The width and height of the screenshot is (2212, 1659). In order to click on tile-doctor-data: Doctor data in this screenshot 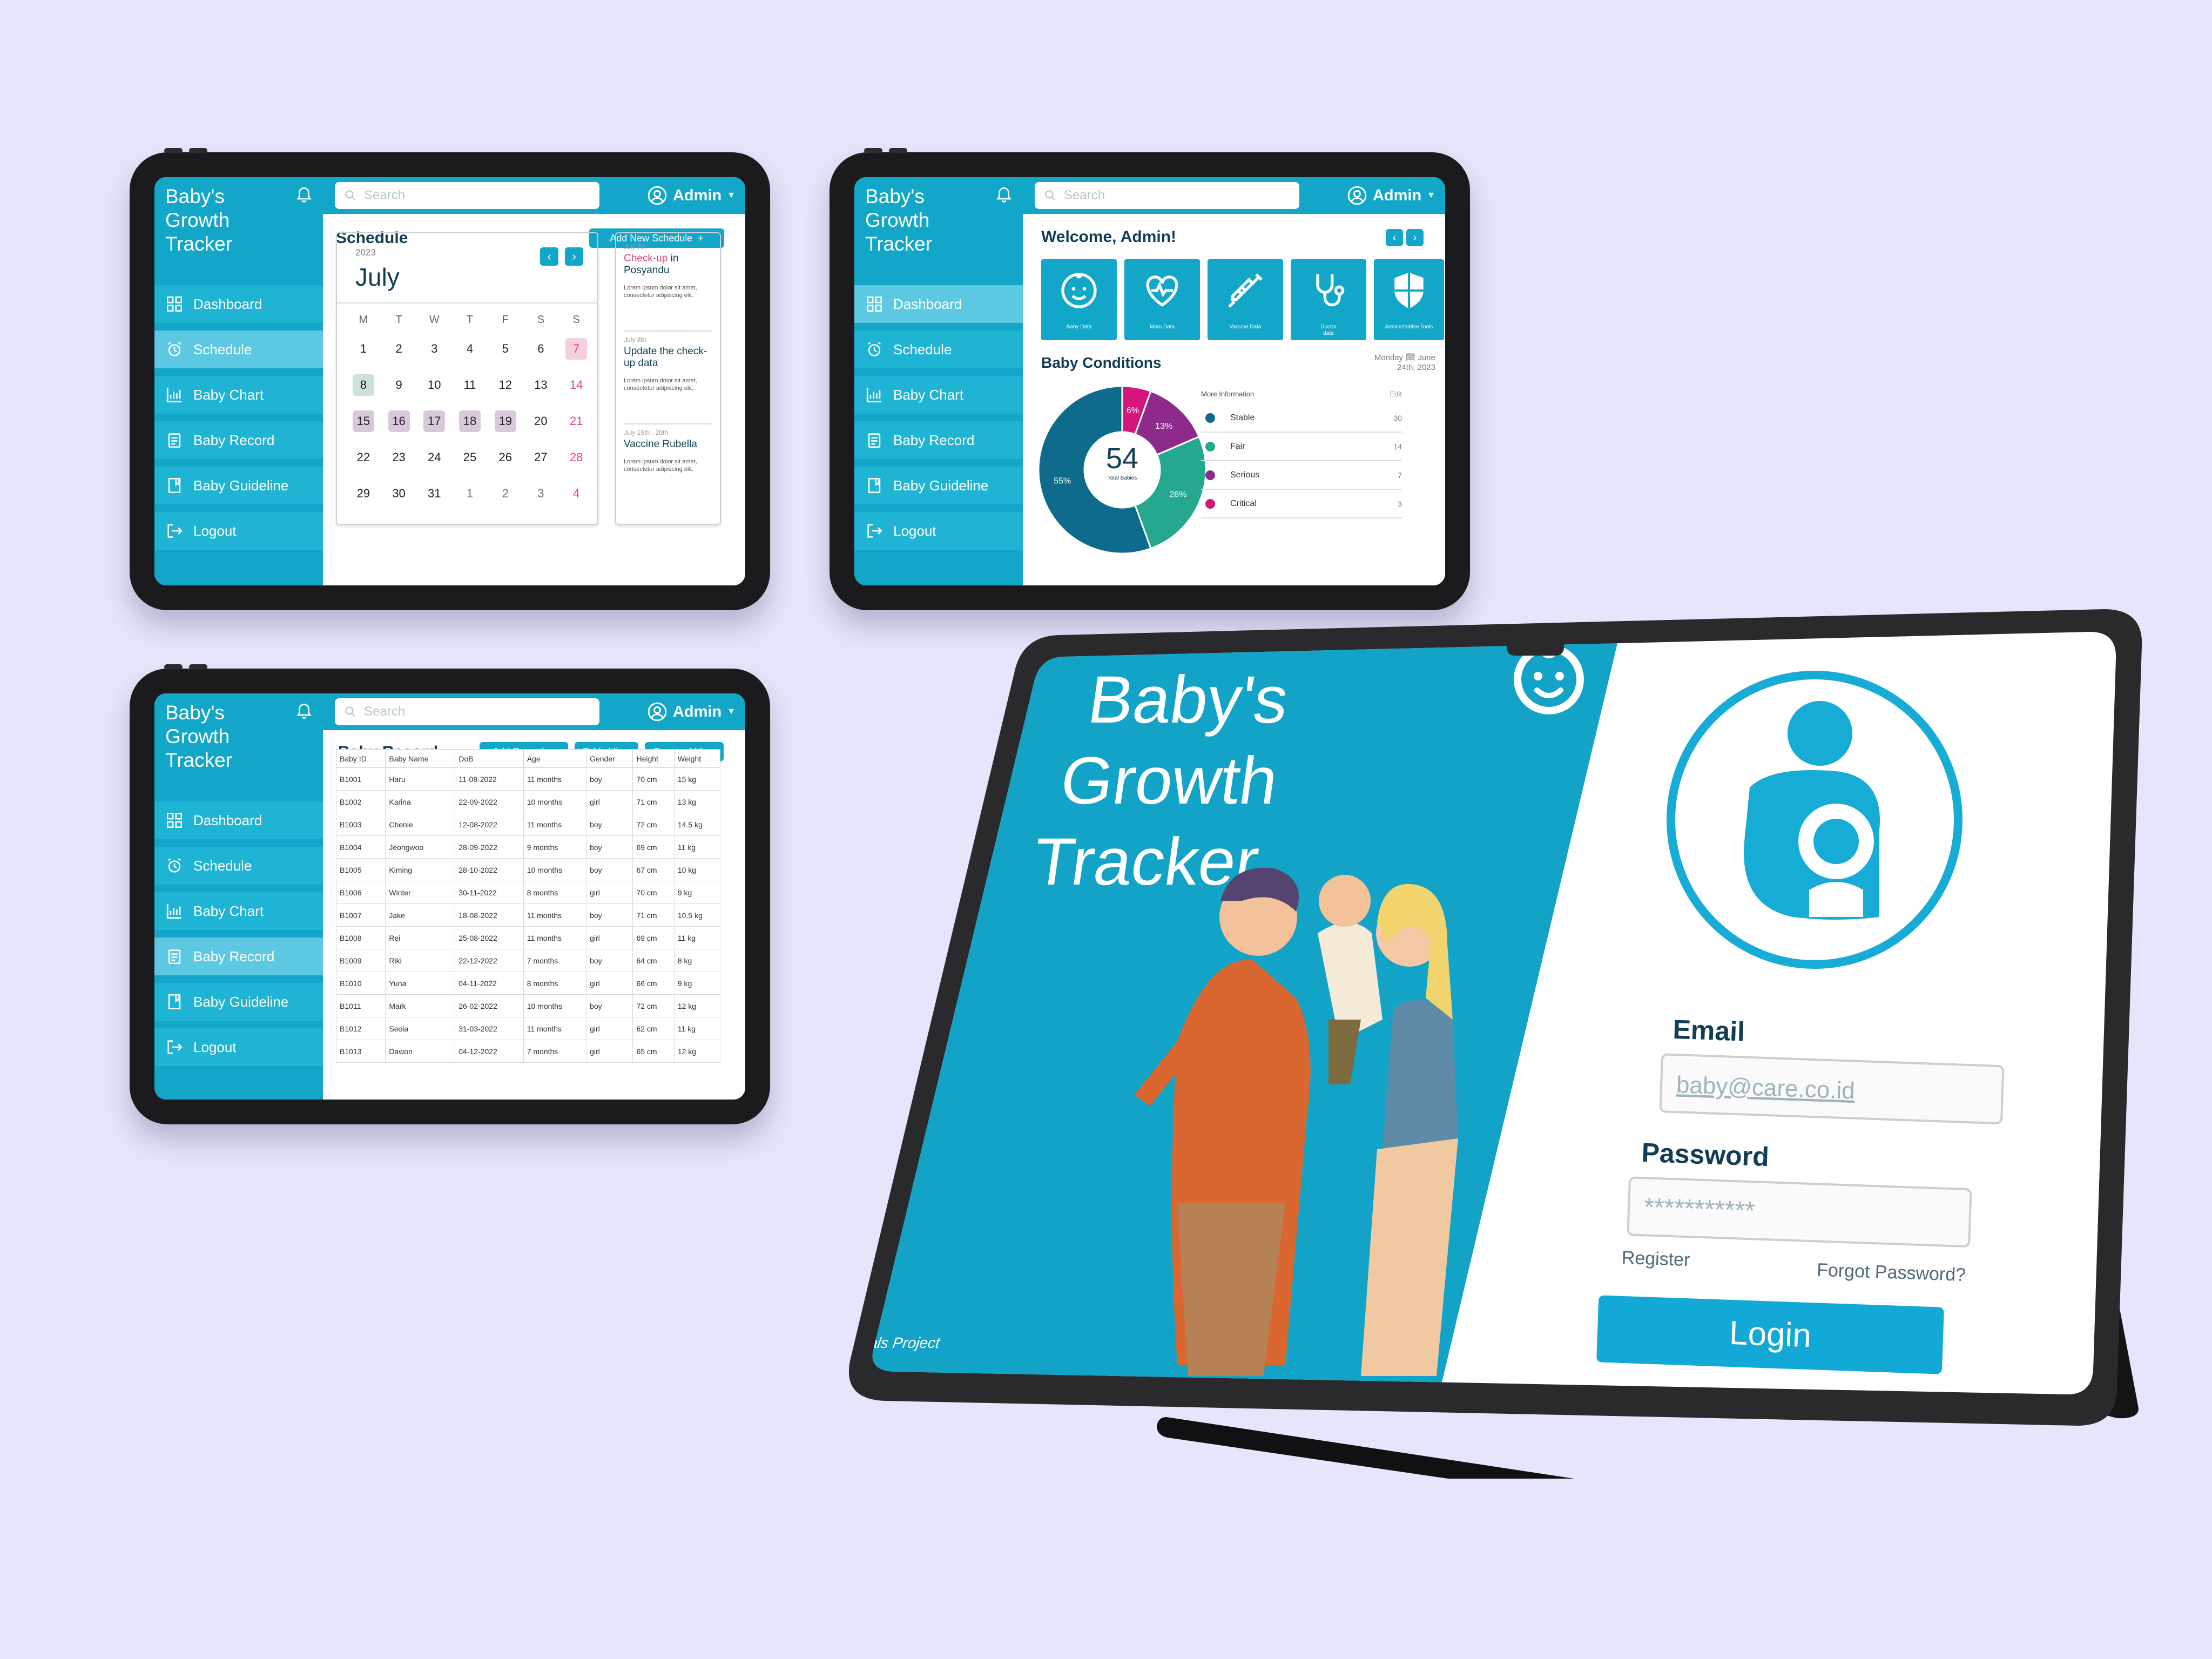, I will do `click(1328, 299)`.